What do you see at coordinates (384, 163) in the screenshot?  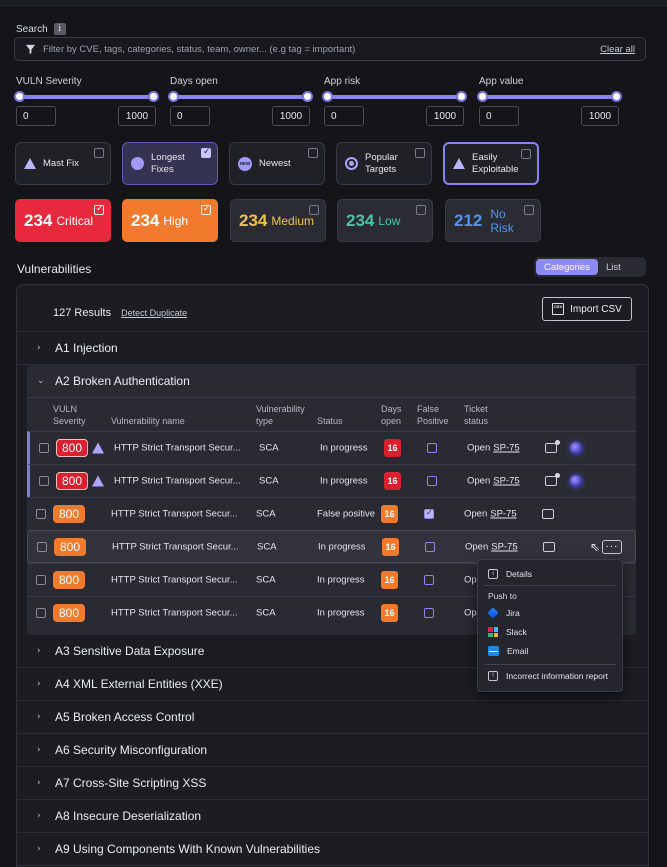 I see `filter-card-popular-targets: Popular Targets` at bounding box center [384, 163].